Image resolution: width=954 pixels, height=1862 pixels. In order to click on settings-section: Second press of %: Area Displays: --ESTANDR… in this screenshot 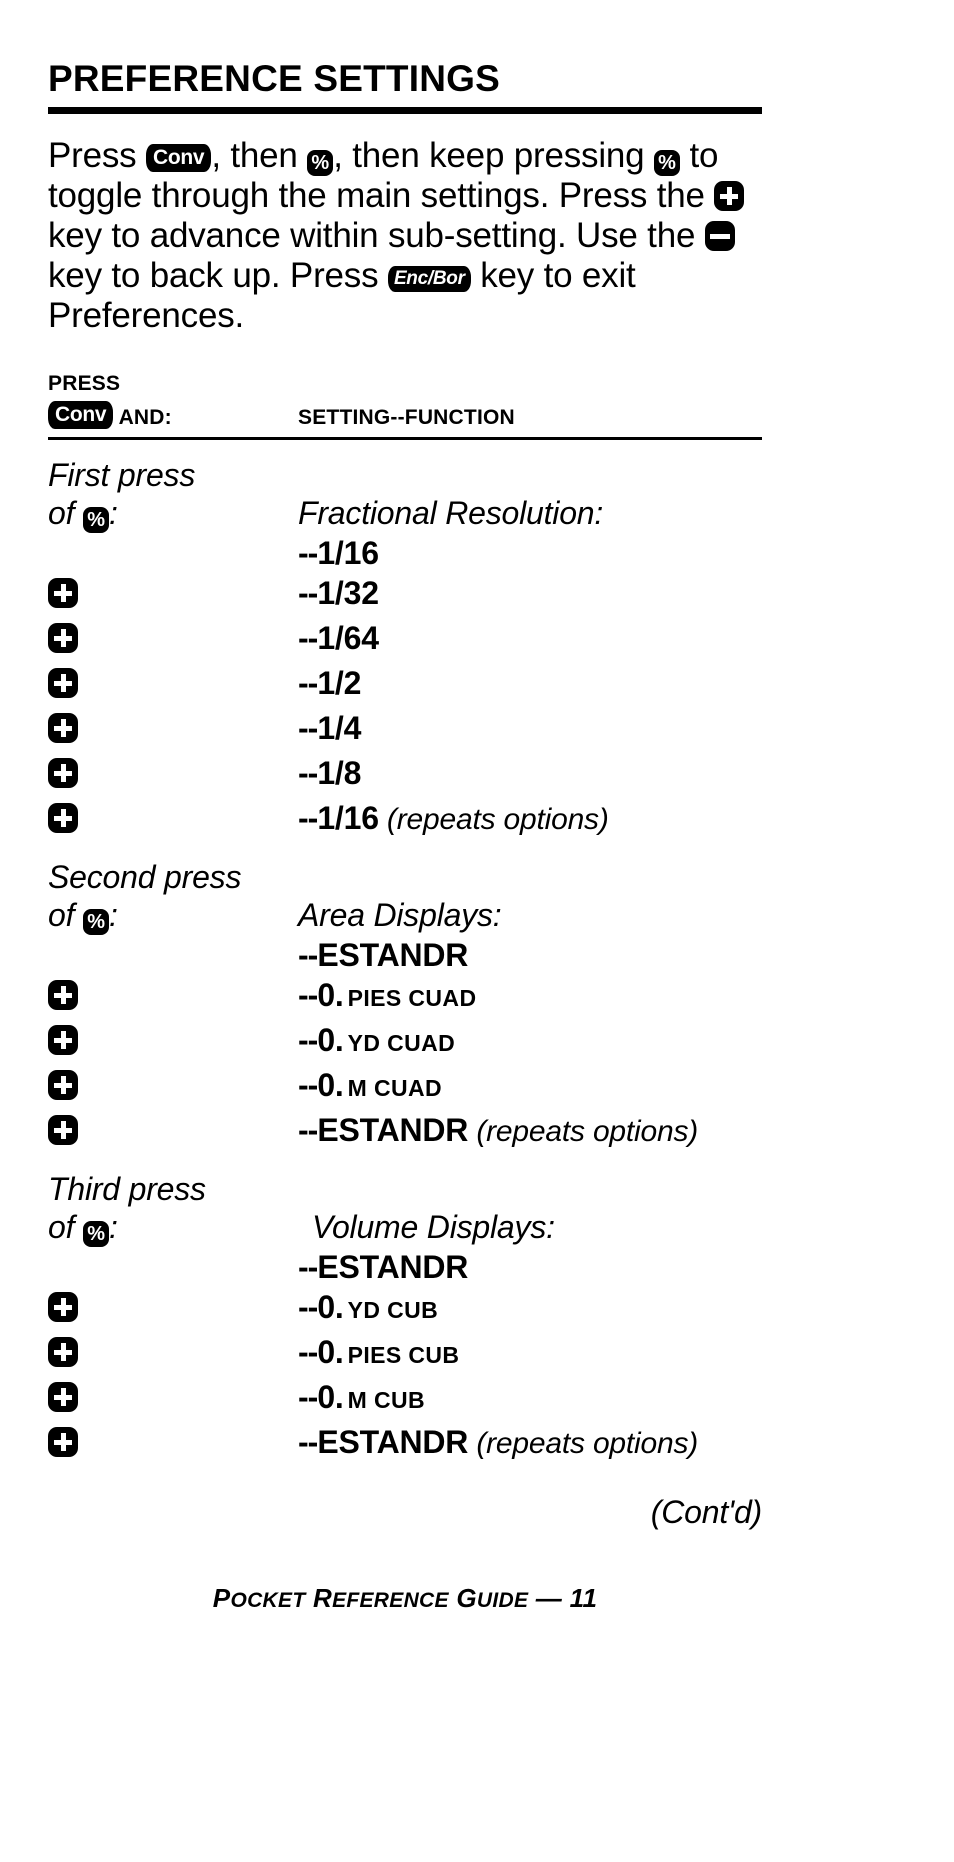, I will do `click(405, 1007)`.